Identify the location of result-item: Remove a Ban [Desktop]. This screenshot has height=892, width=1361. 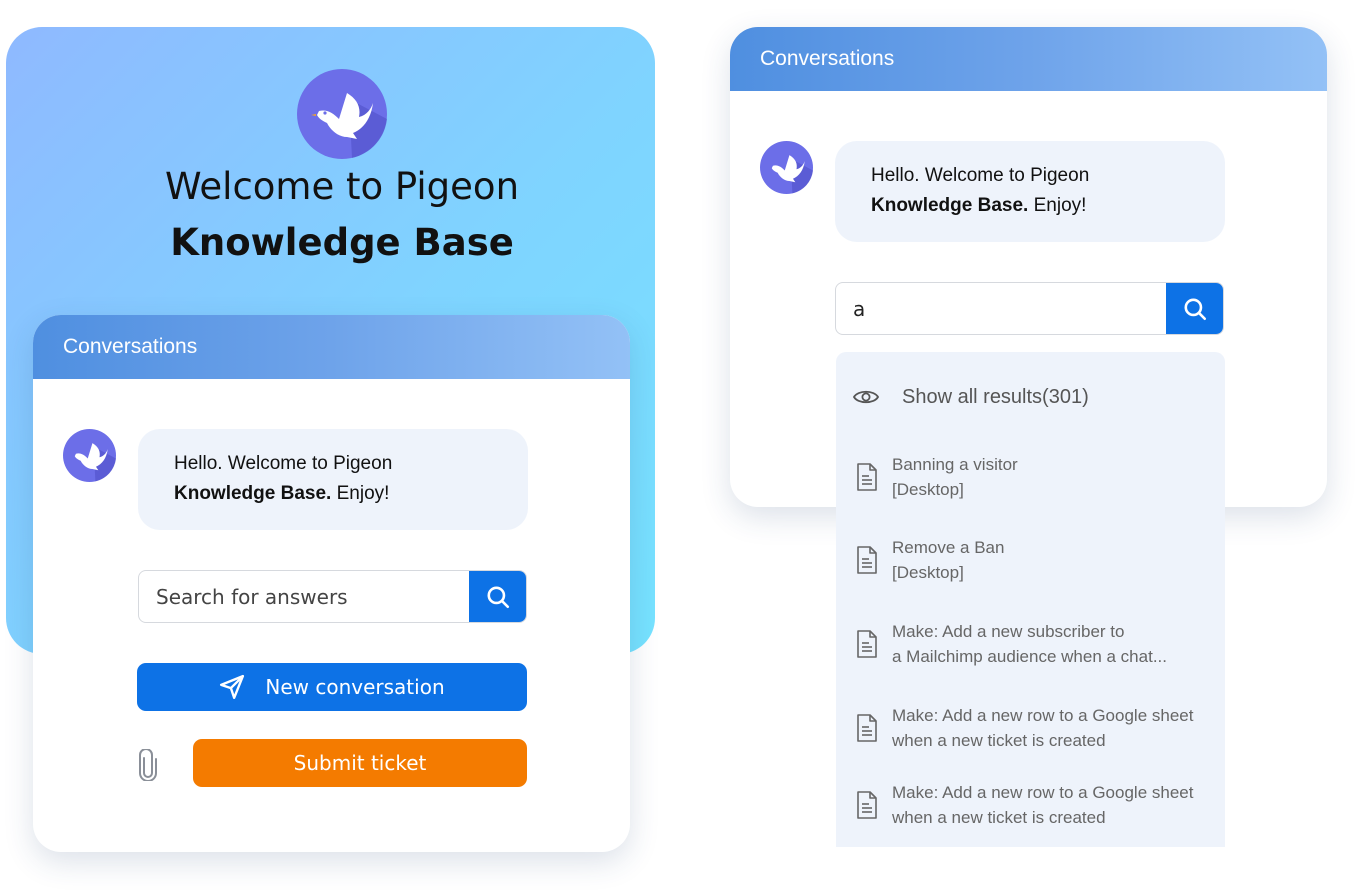
(1036, 560).